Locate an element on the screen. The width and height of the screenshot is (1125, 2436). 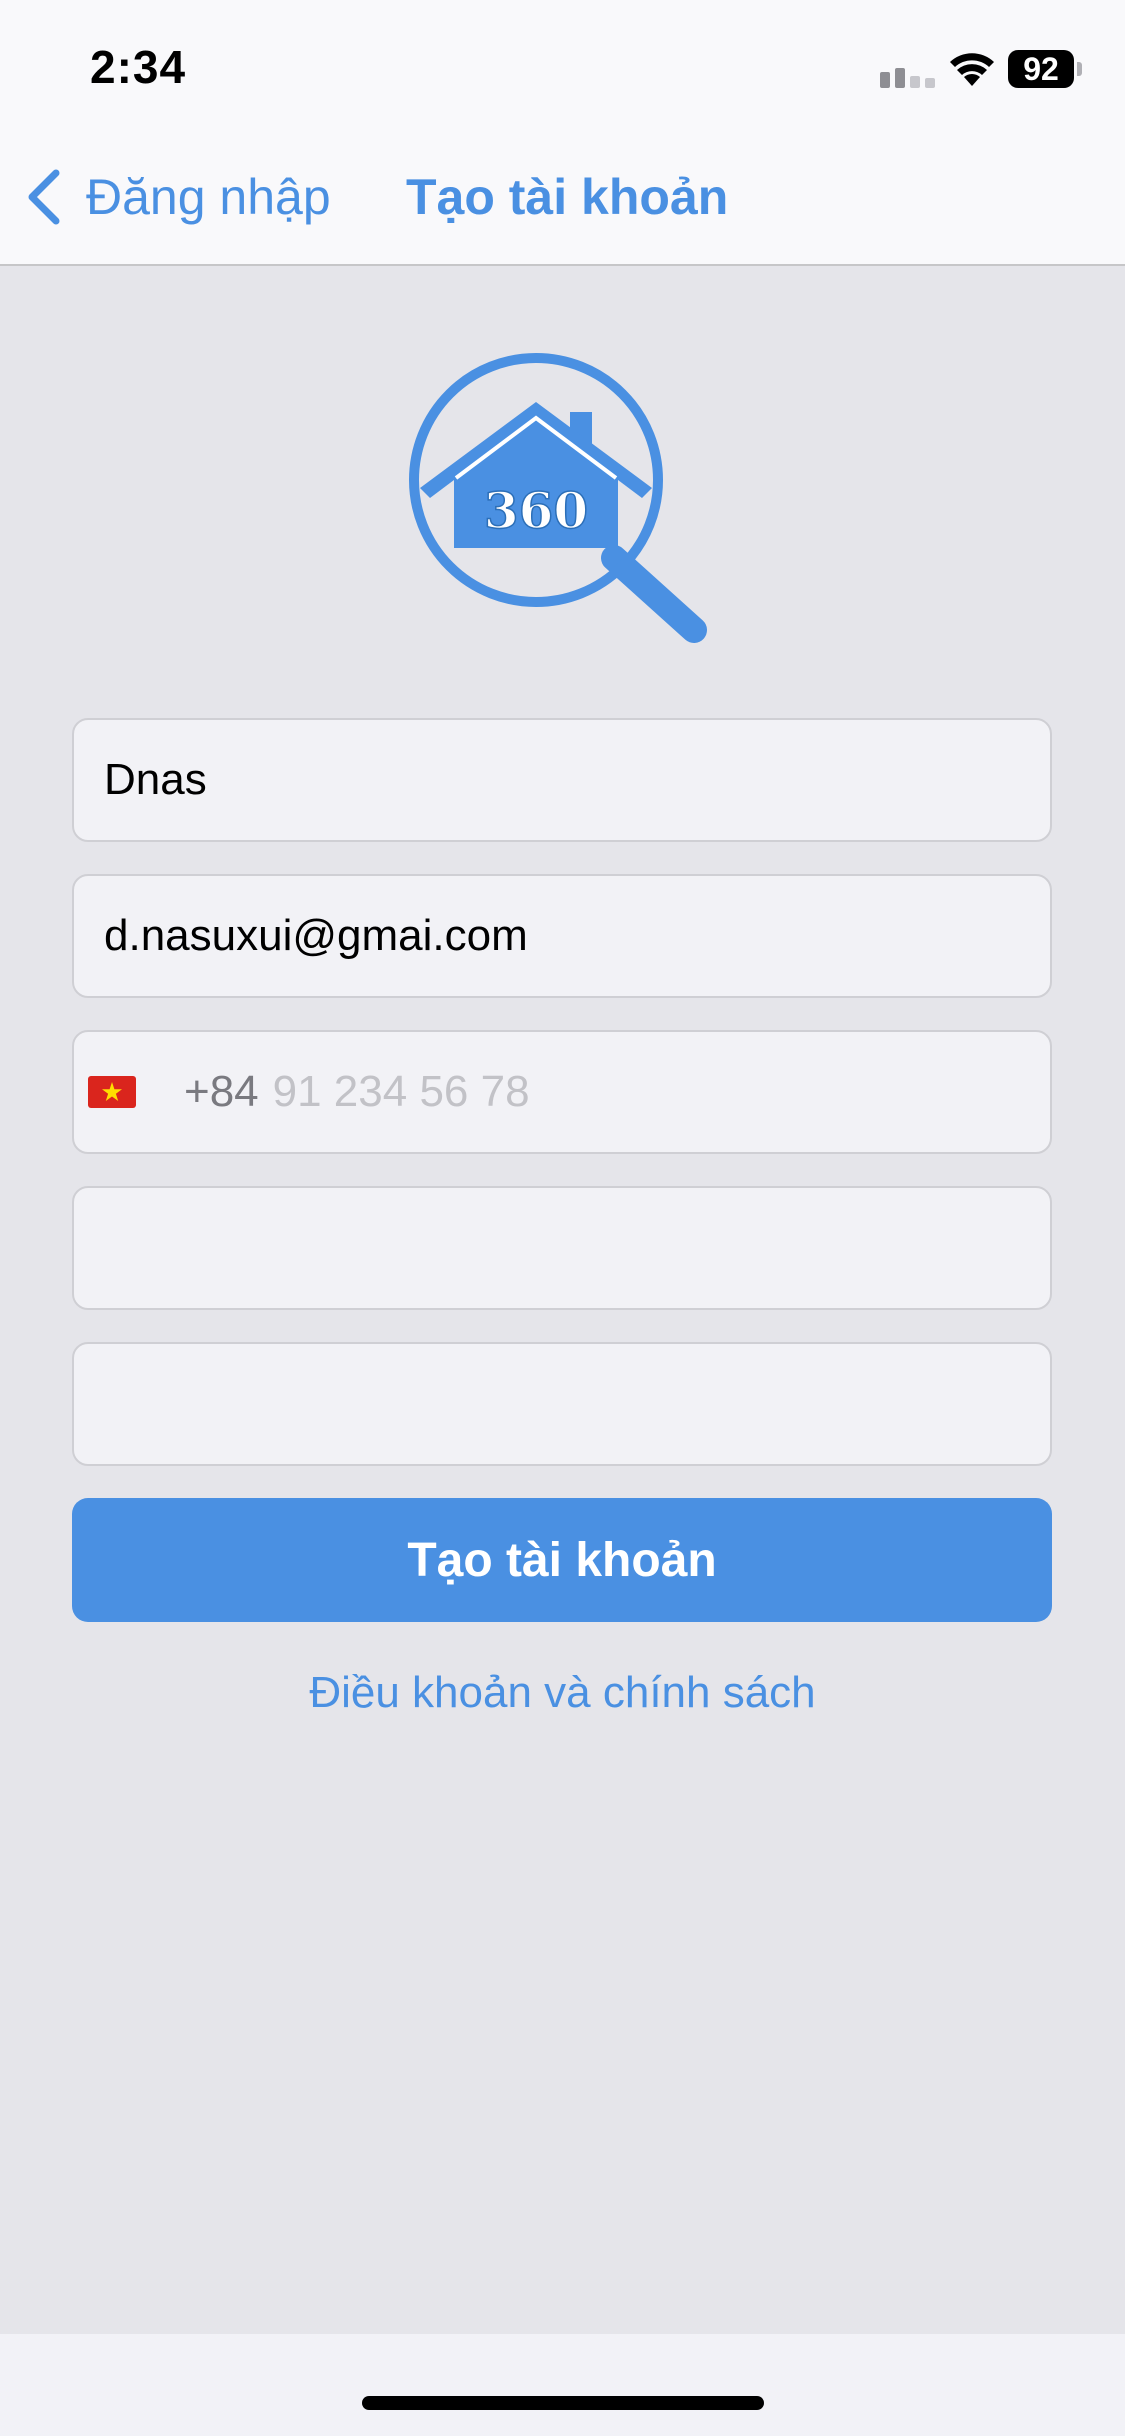
email-field: d.nasuxui@gmai.com is located at coordinates (562, 936).